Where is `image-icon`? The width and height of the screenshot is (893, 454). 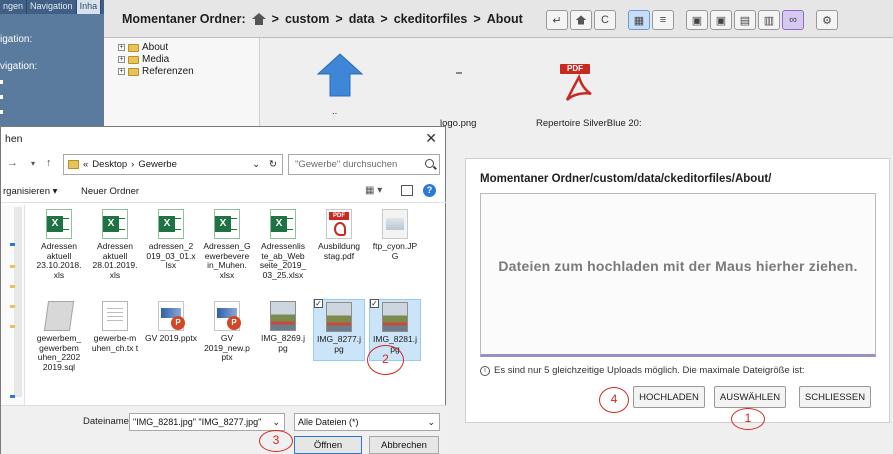
image-icon is located at coordinates (395, 224).